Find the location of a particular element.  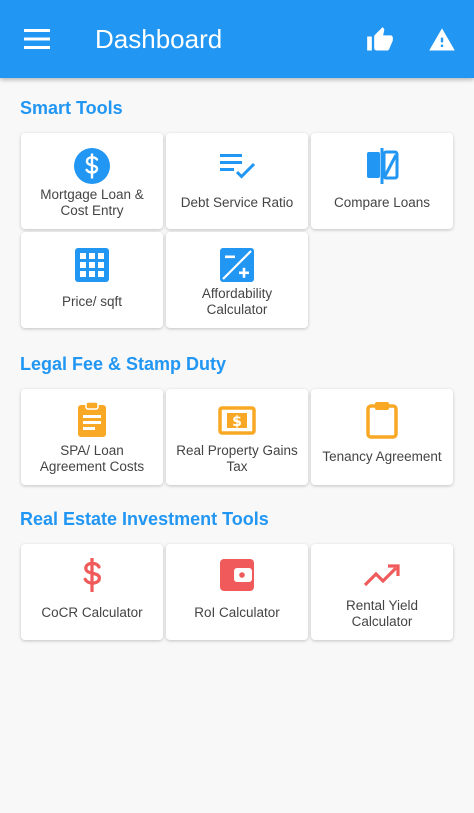

clipboard-list-icon is located at coordinates (92, 420).